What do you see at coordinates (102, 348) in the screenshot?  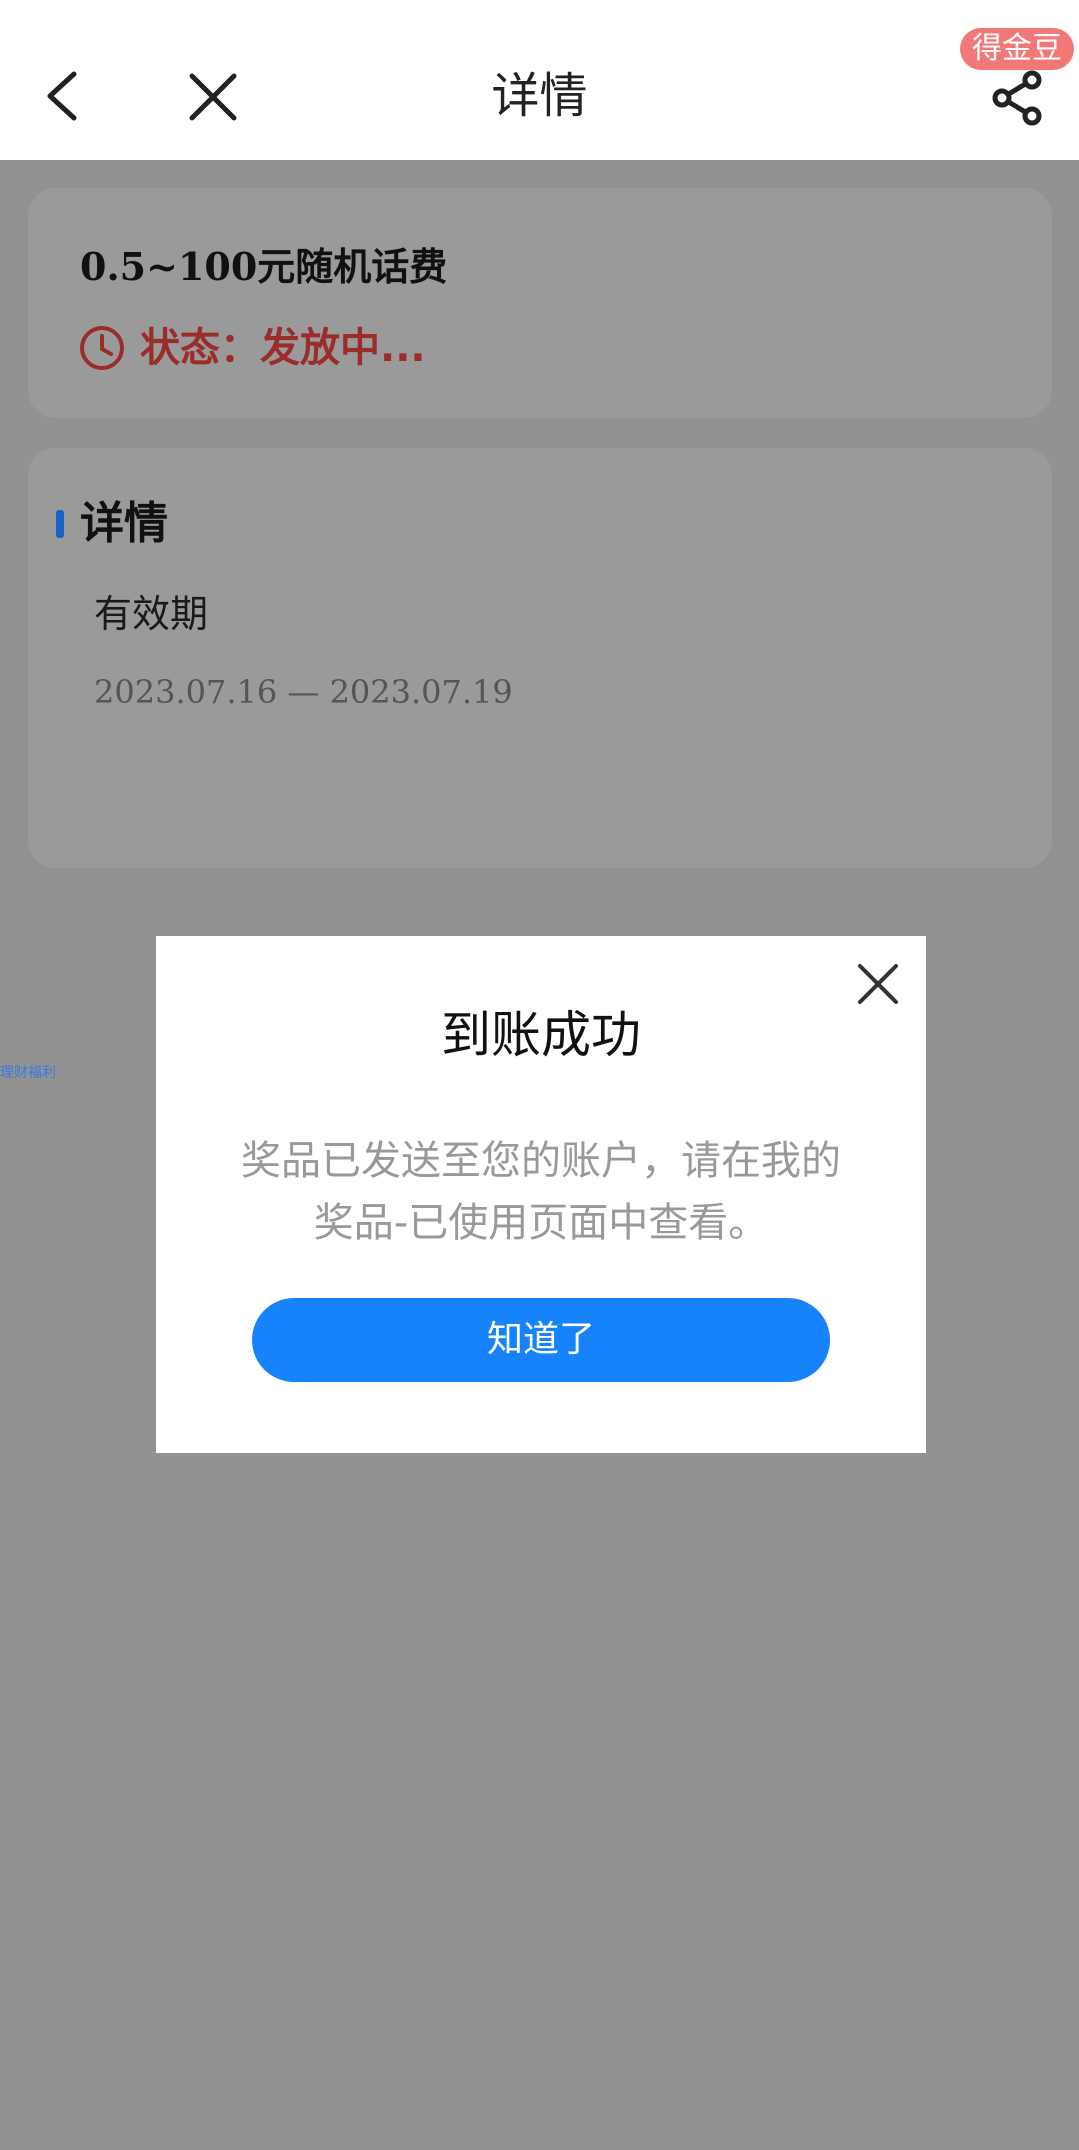 I see `clock-icon` at bounding box center [102, 348].